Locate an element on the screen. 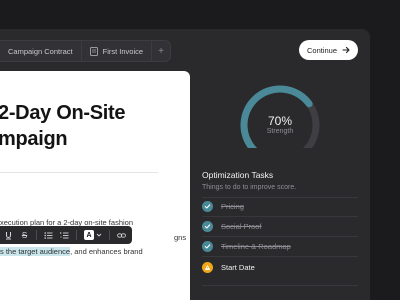  document-title: 2-Day On-Site mpaign is located at coordinates (95, 126).